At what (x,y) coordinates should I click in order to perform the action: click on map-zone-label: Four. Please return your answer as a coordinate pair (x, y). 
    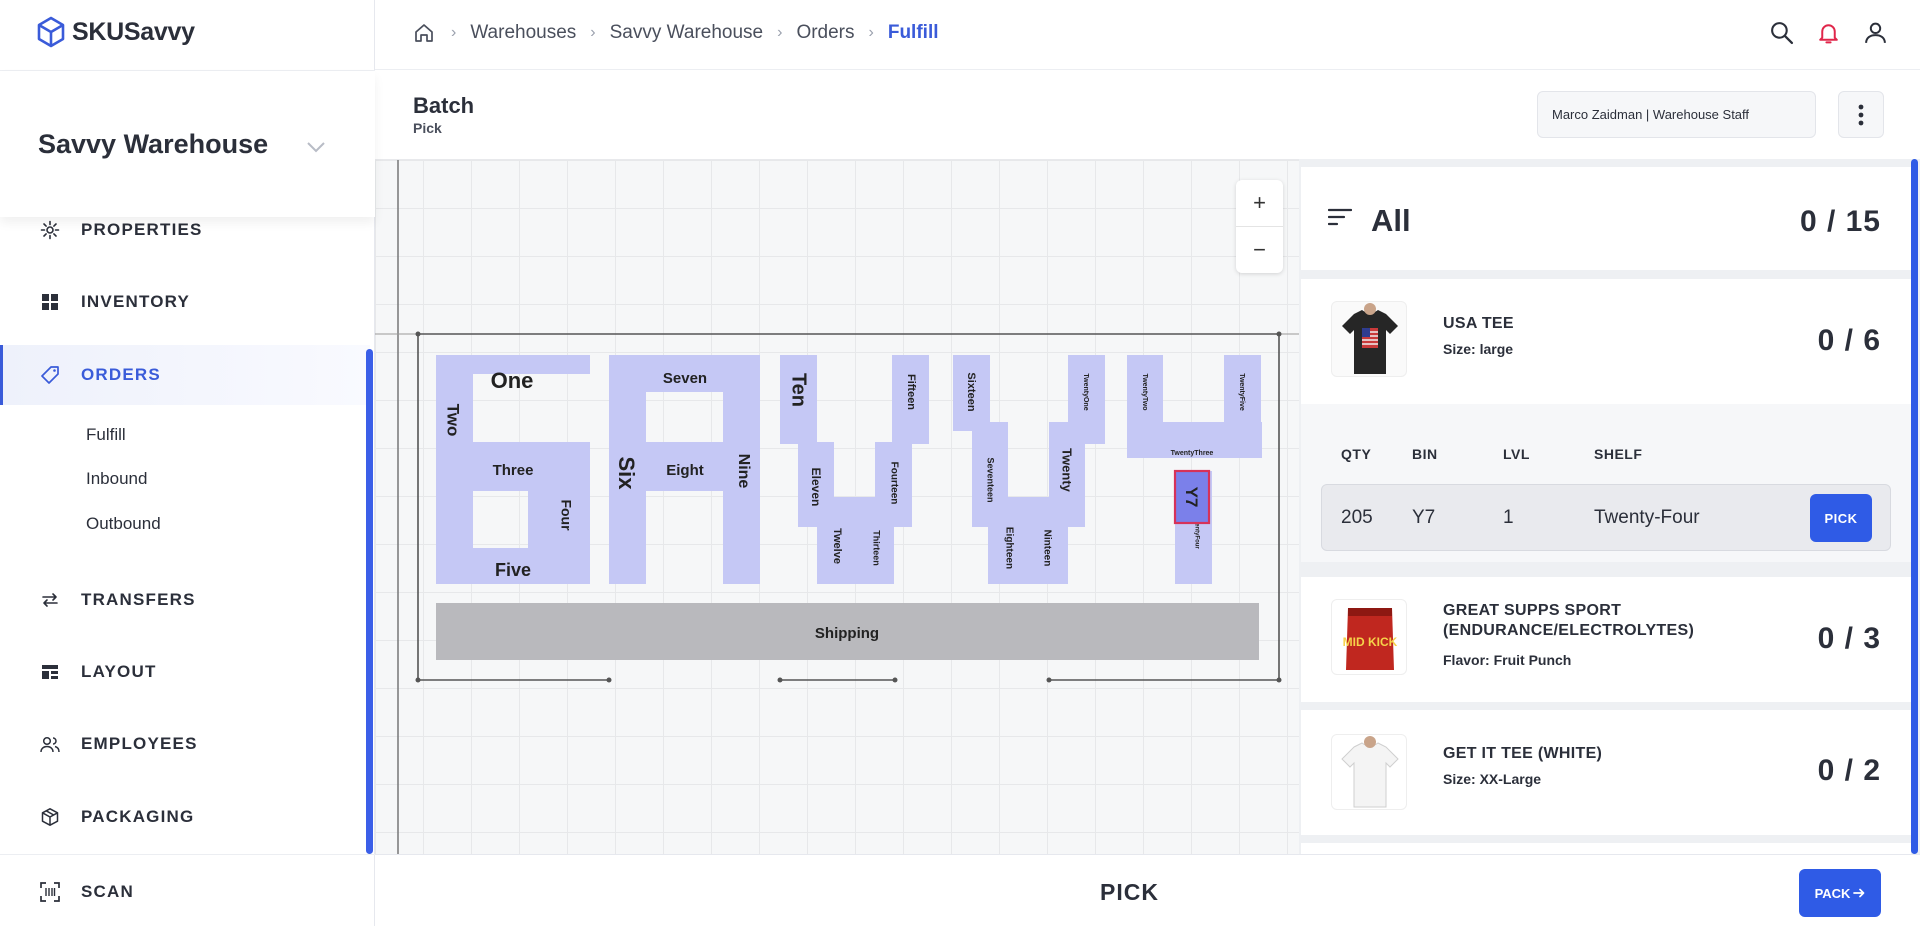
    Looking at the image, I should click on (566, 515).